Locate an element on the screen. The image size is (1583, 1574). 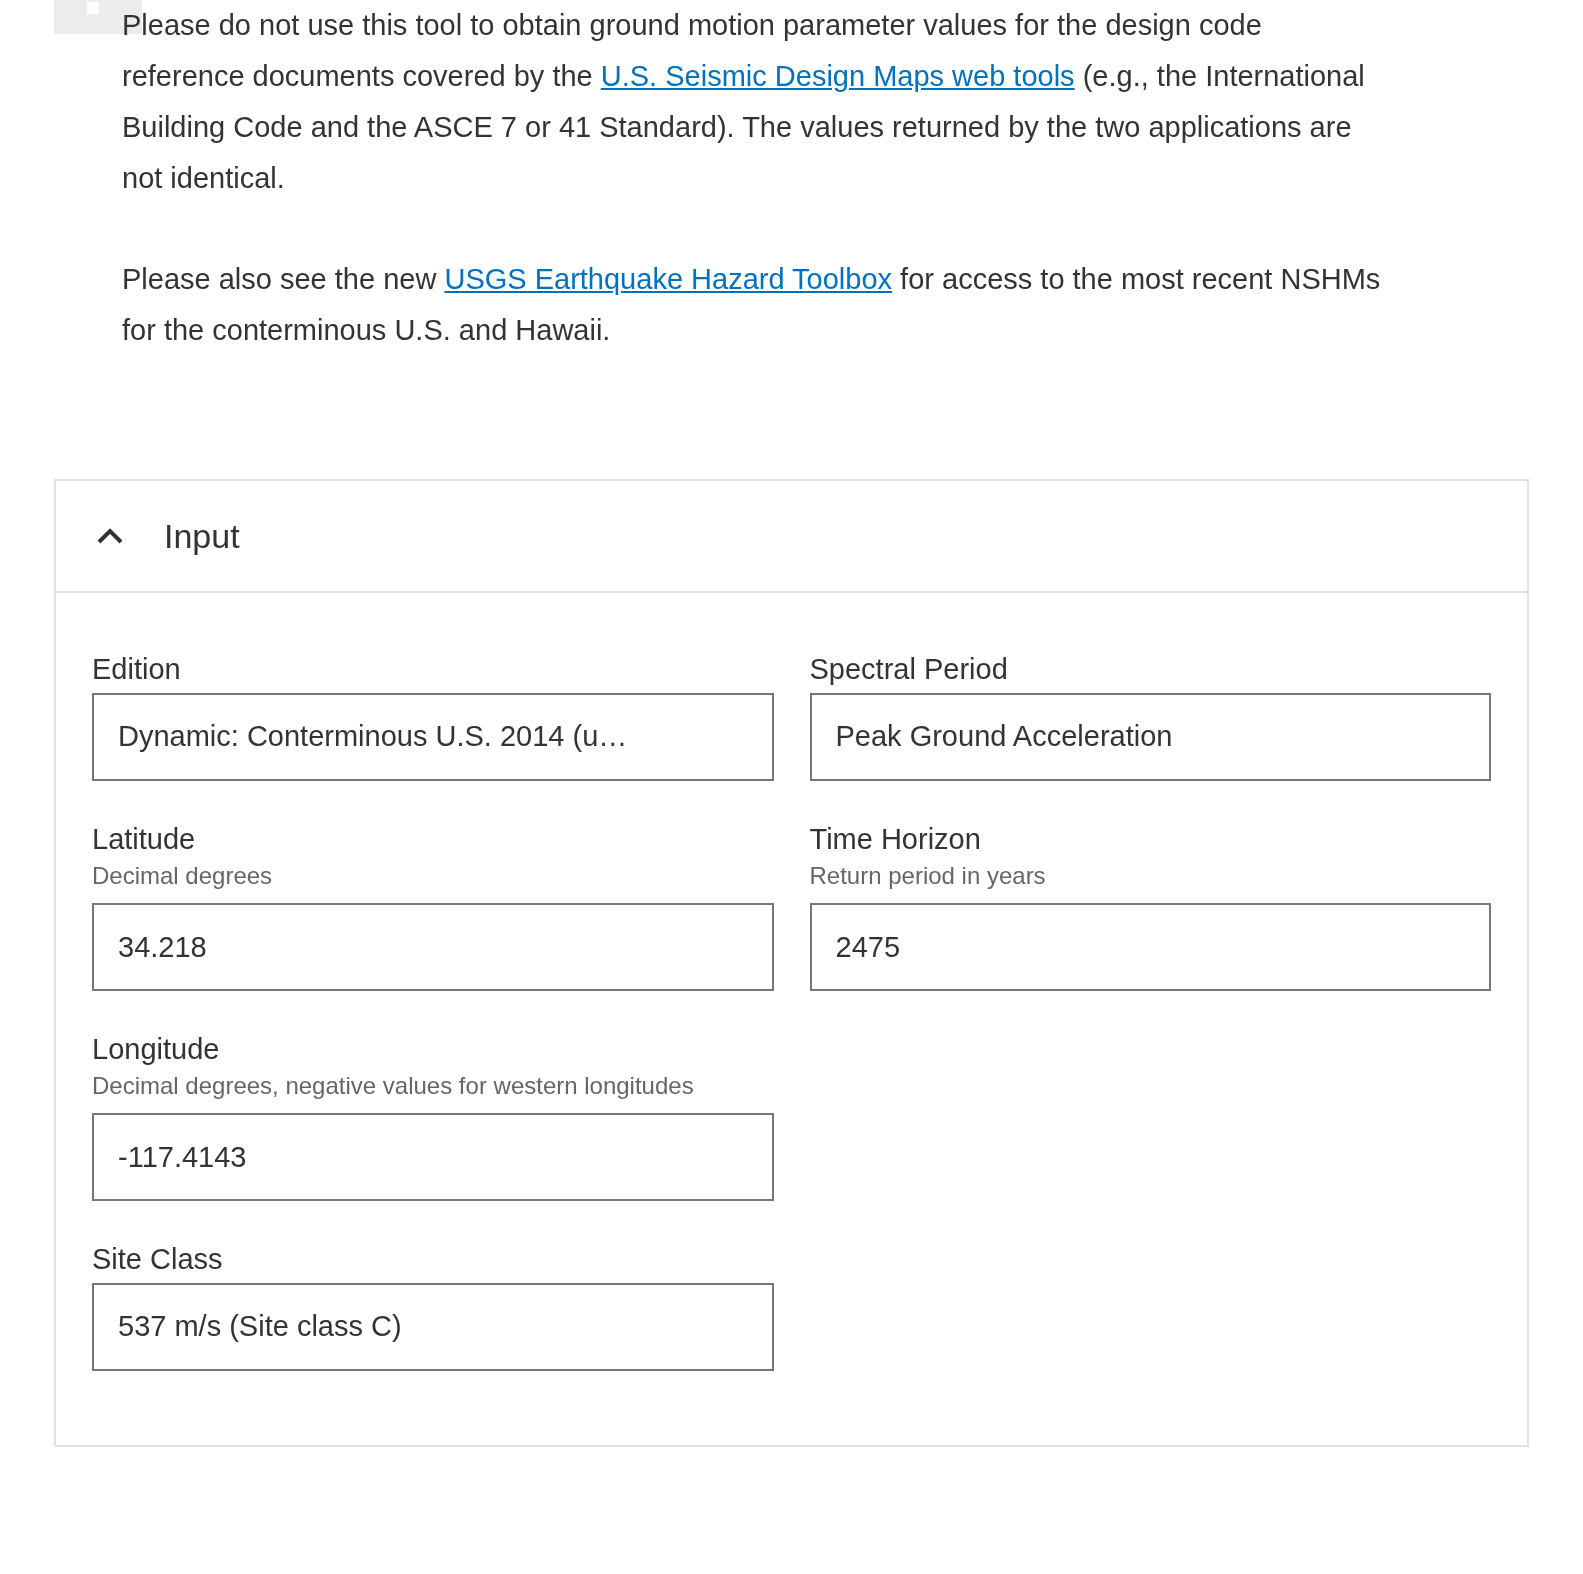
field-label: Latitude is located at coordinates (144, 839).